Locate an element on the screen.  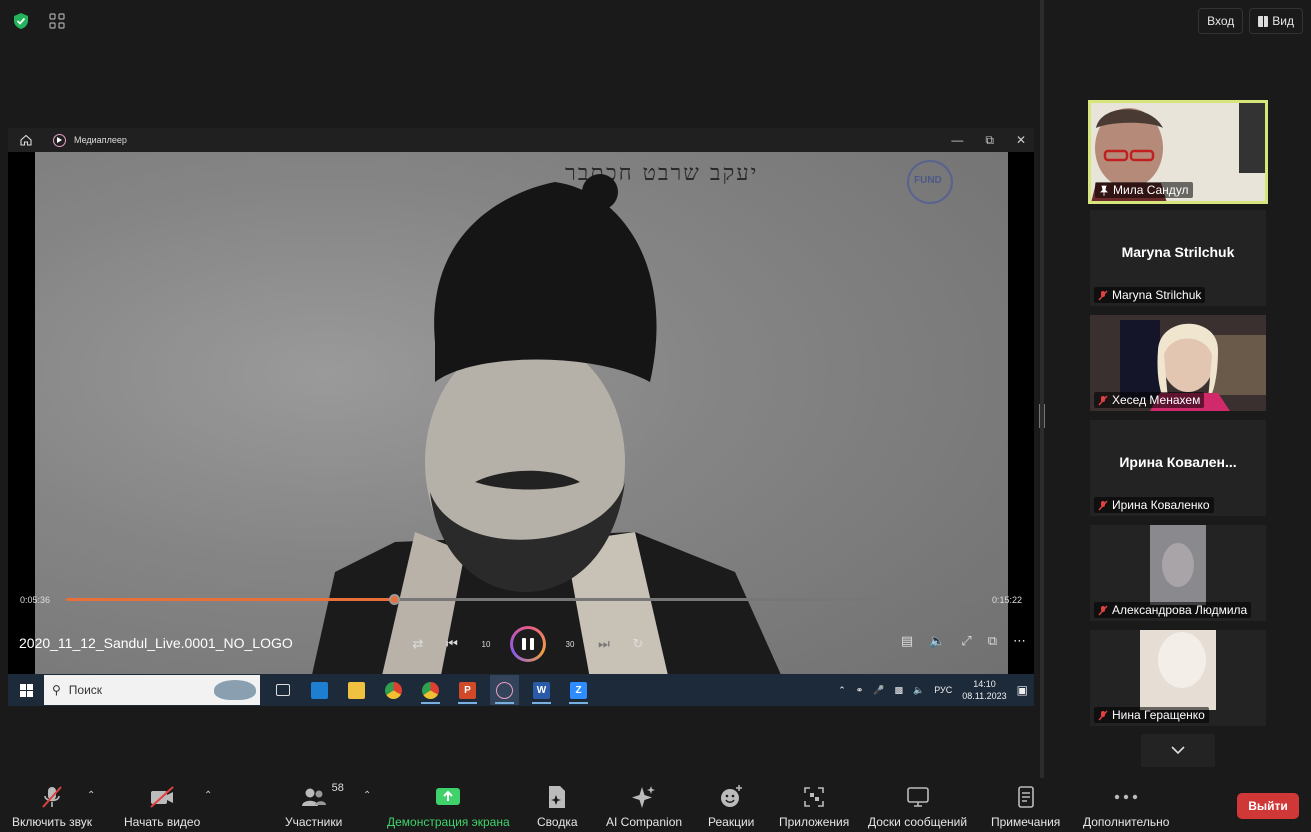
audio-options-chevron-icon: ⌃ is located at coordinates (91, 795).